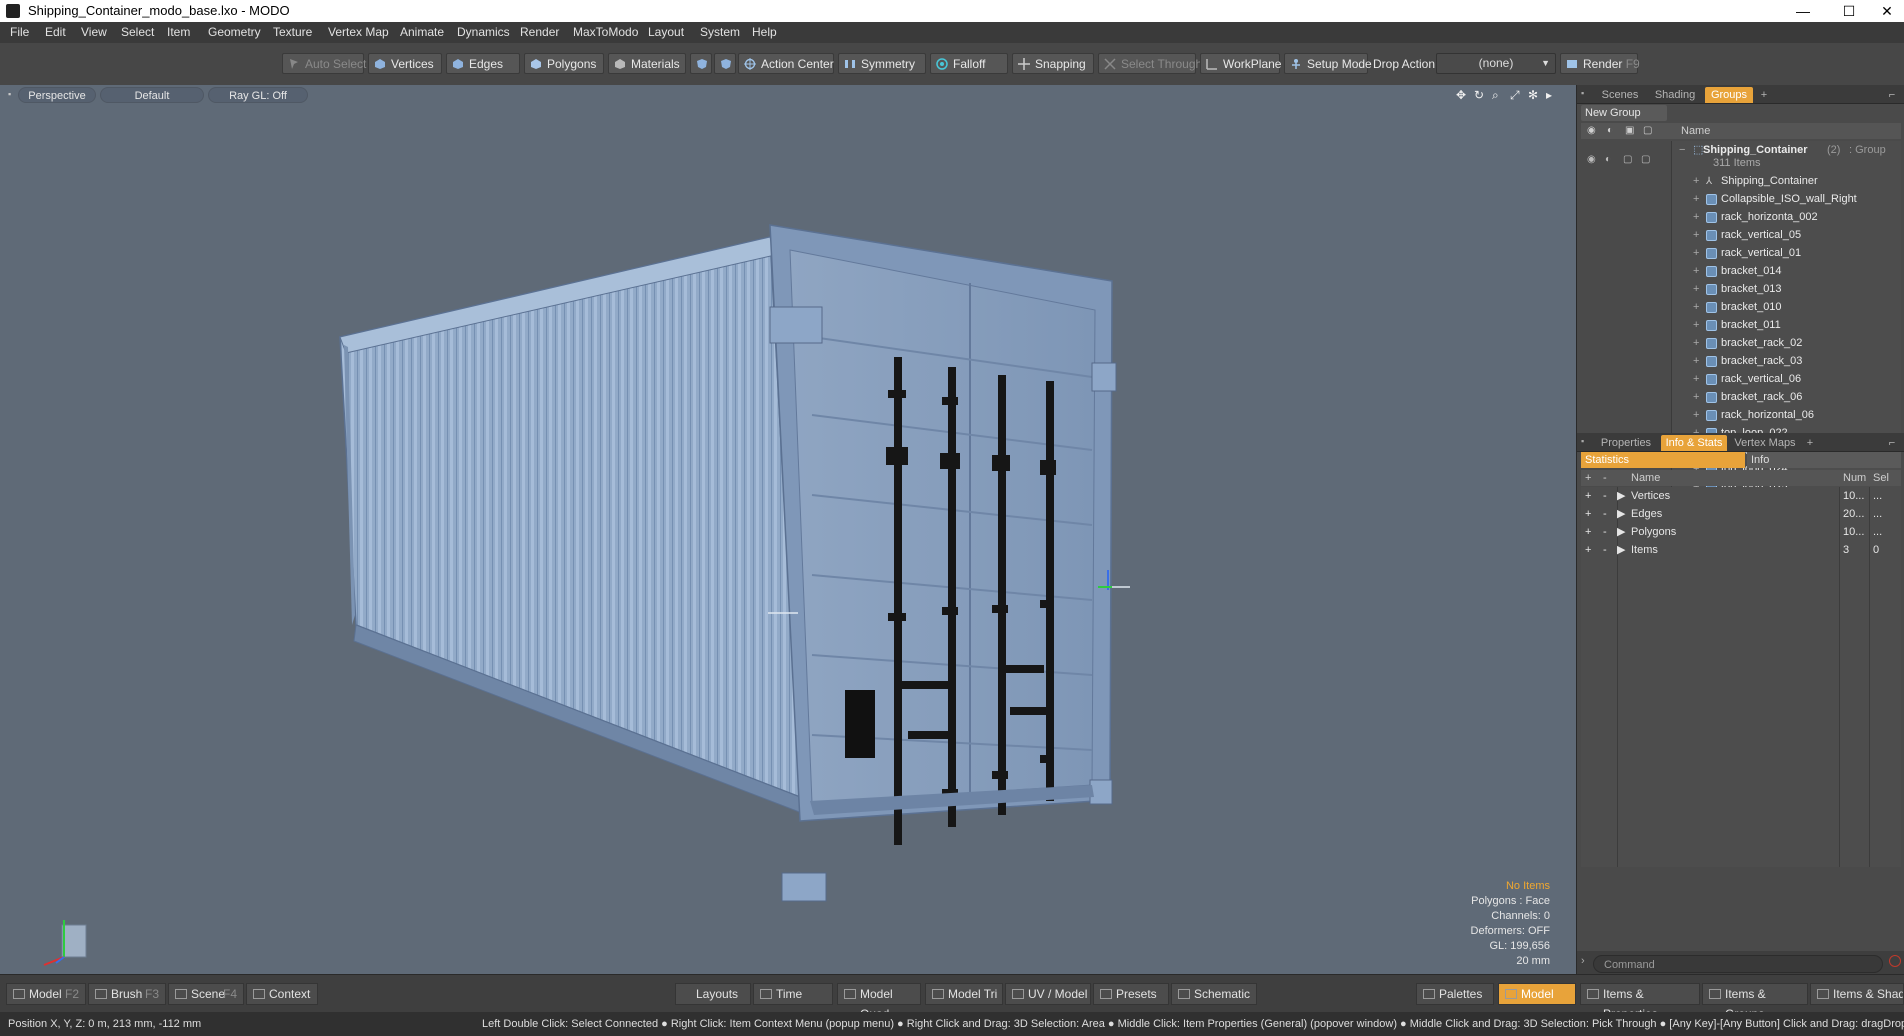 The width and height of the screenshot is (1904, 1036). Describe the element at coordinates (1624, 113) in the screenshot. I see `new-group-button: New Group` at that location.